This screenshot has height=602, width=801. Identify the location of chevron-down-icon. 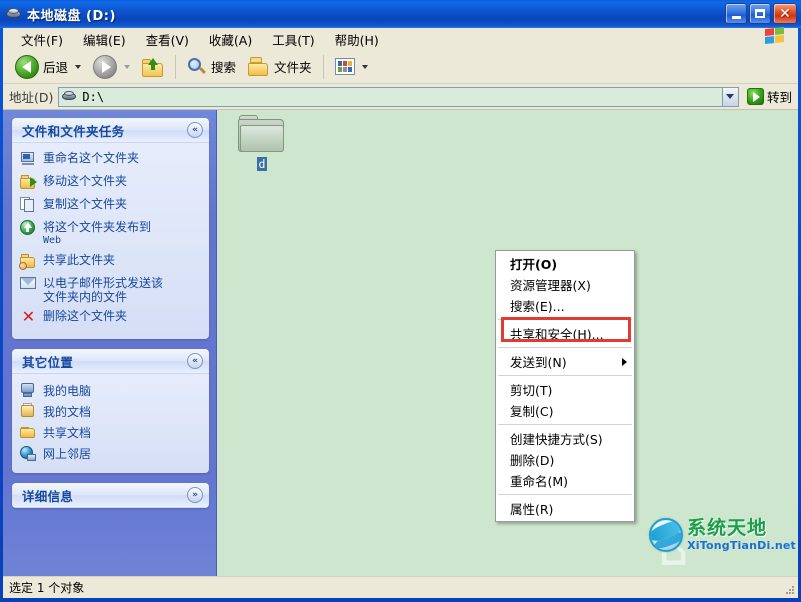
(730, 96).